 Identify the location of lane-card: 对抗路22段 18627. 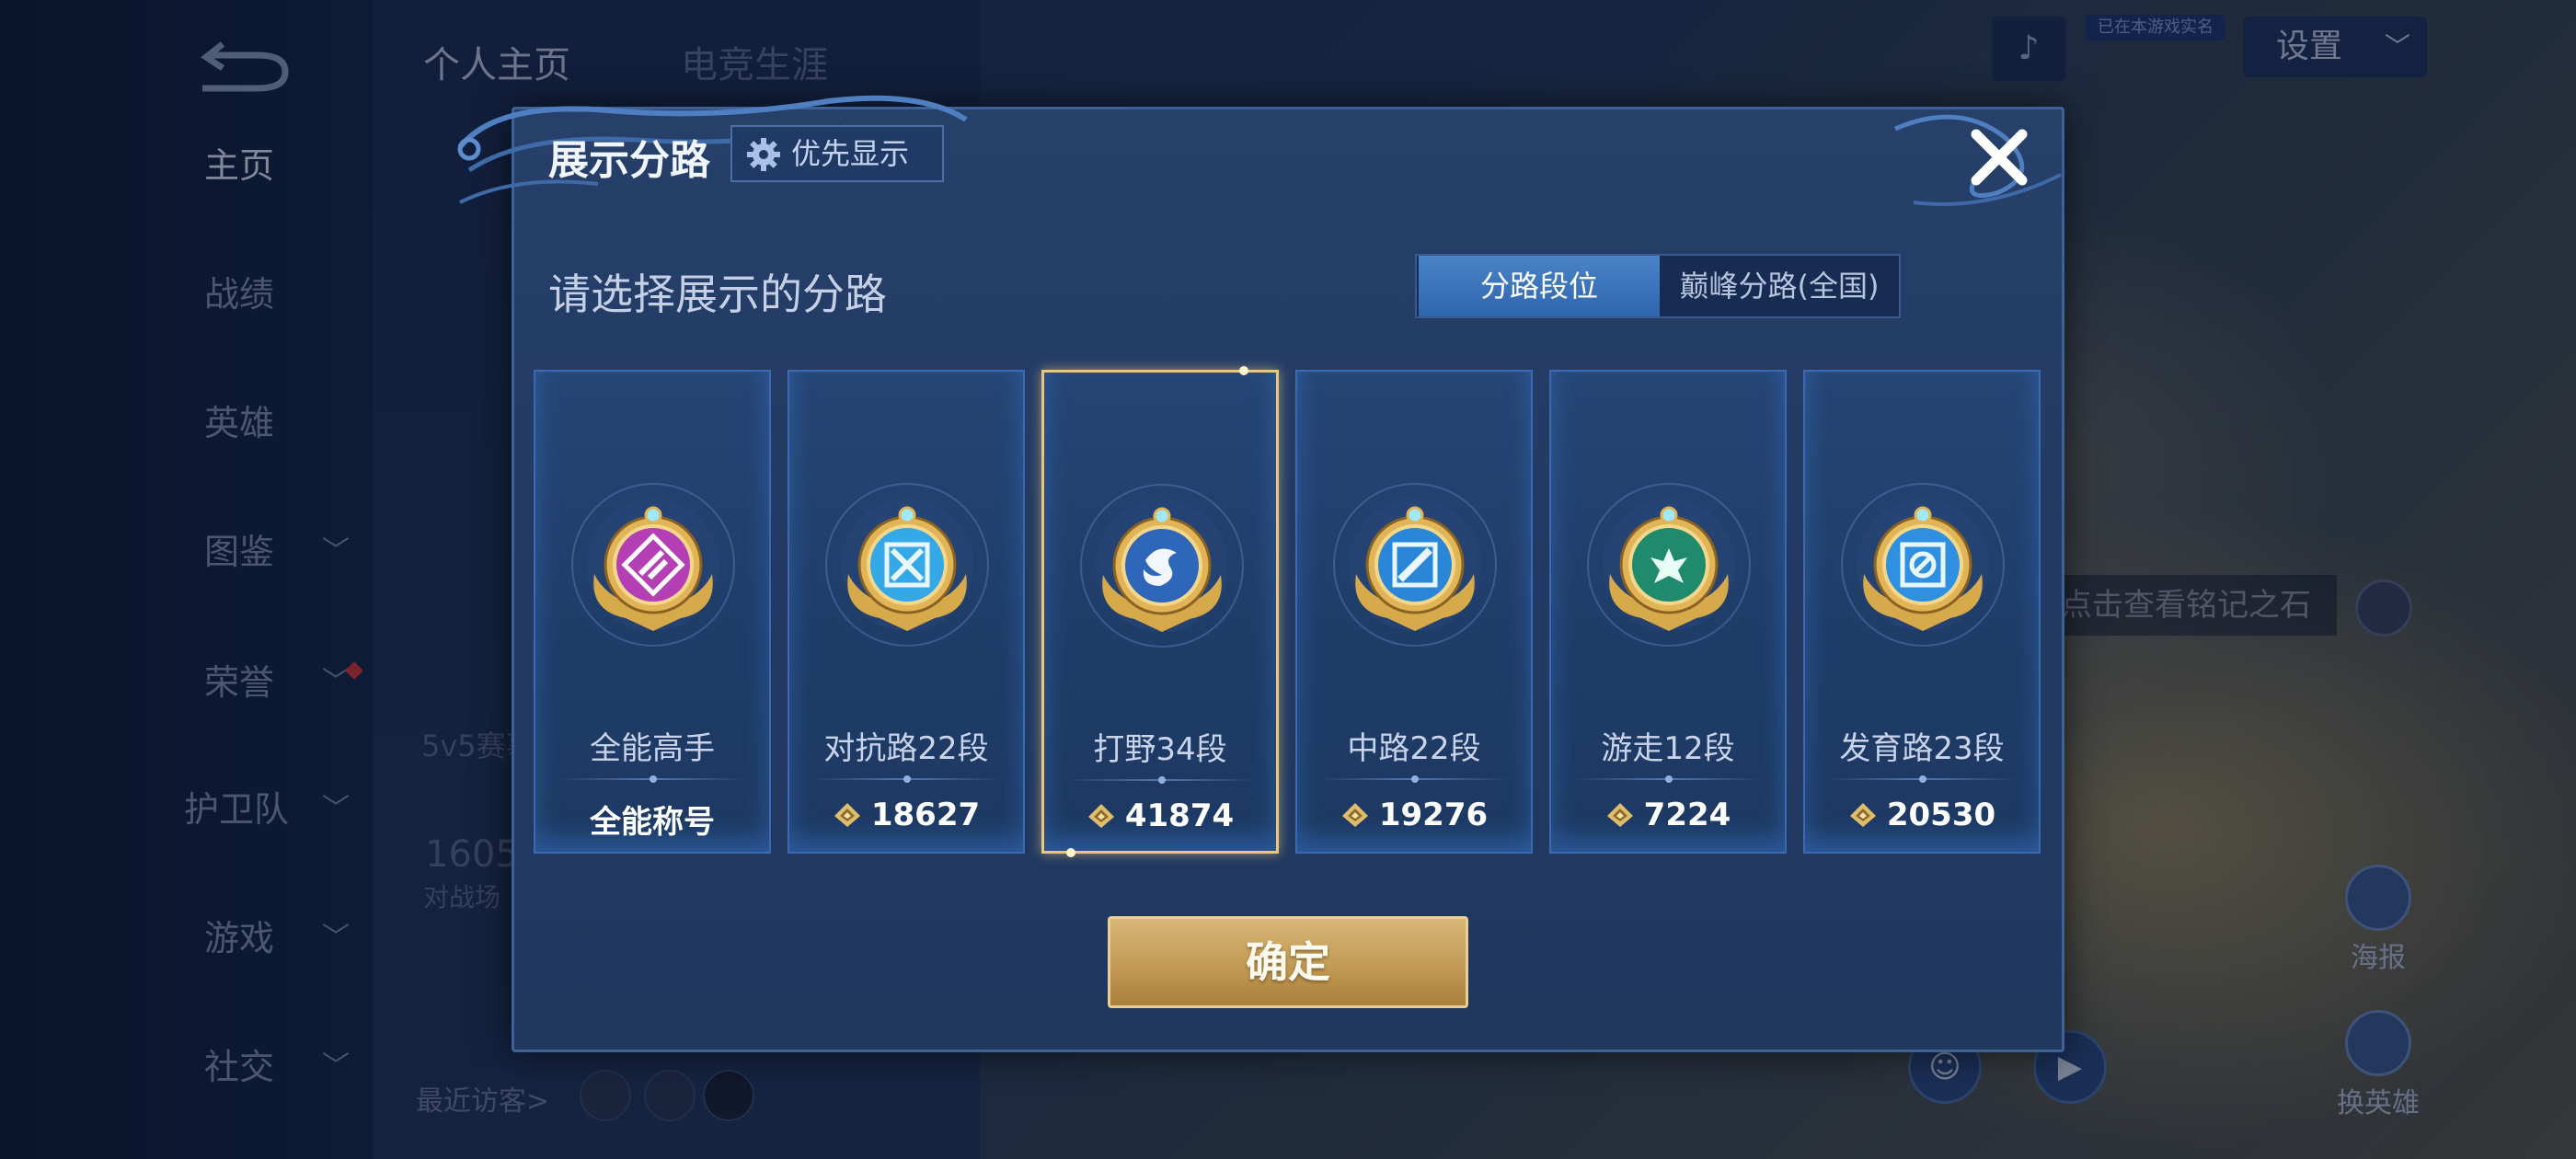
(906, 612).